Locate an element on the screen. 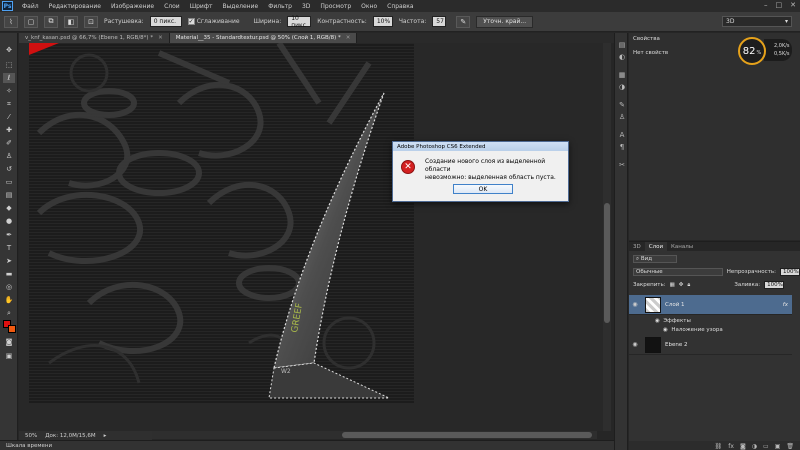 This screenshot has height=450, width=800. pattern-overlay-row: ◉ Наложение узора is located at coordinates (710, 330).